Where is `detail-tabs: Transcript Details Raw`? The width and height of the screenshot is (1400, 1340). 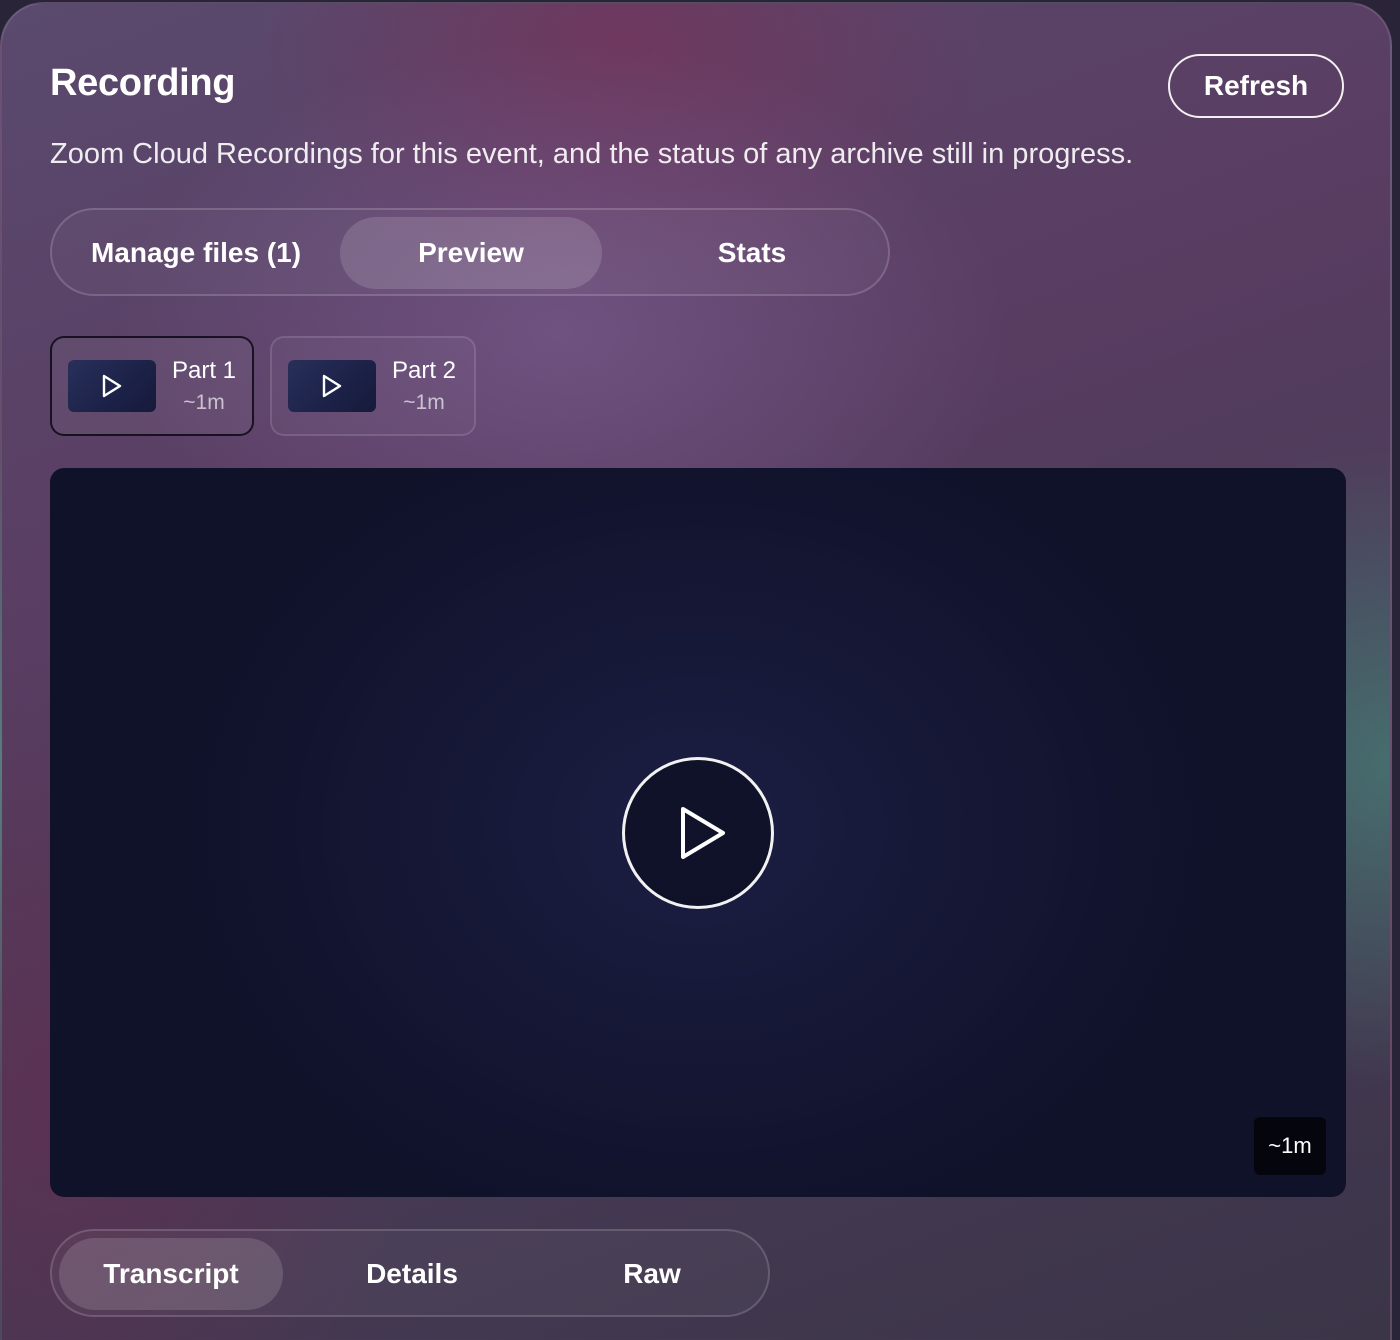
detail-tabs: Transcript Details Raw is located at coordinates (410, 1273).